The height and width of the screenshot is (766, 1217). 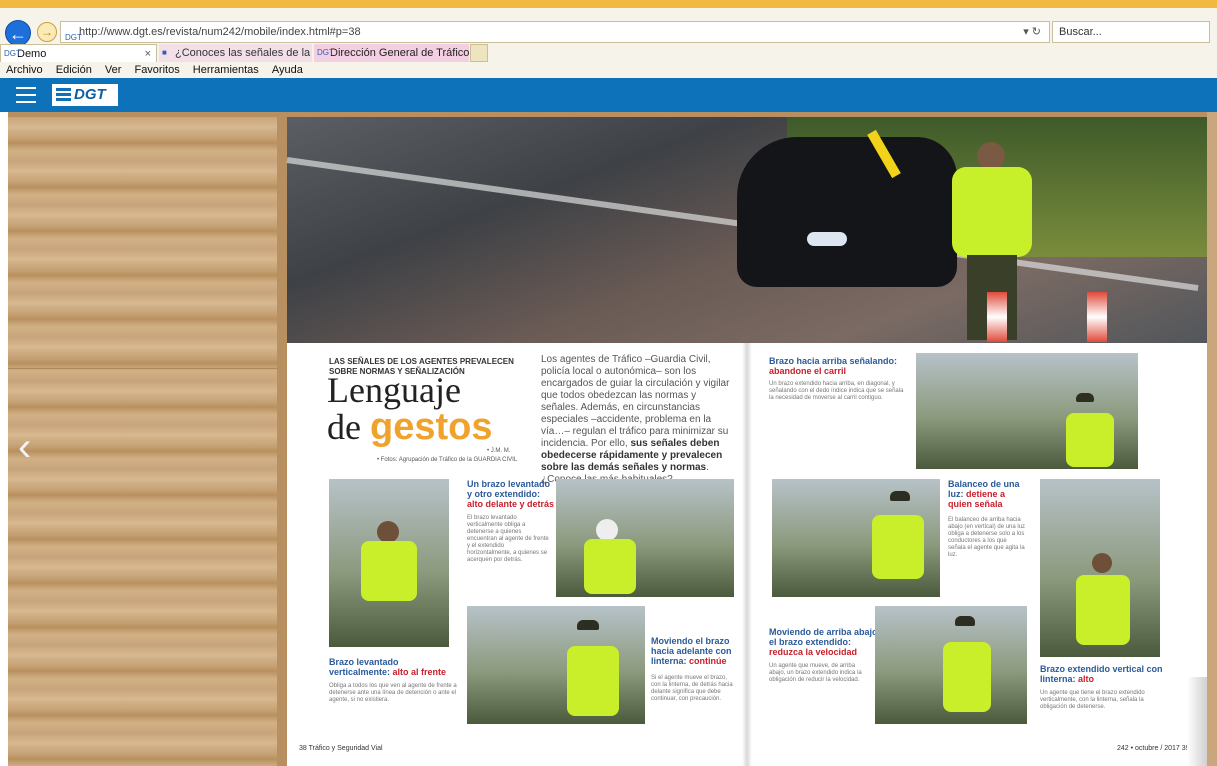 I want to click on menu-ayuda: Ayuda, so click(x=287, y=70).